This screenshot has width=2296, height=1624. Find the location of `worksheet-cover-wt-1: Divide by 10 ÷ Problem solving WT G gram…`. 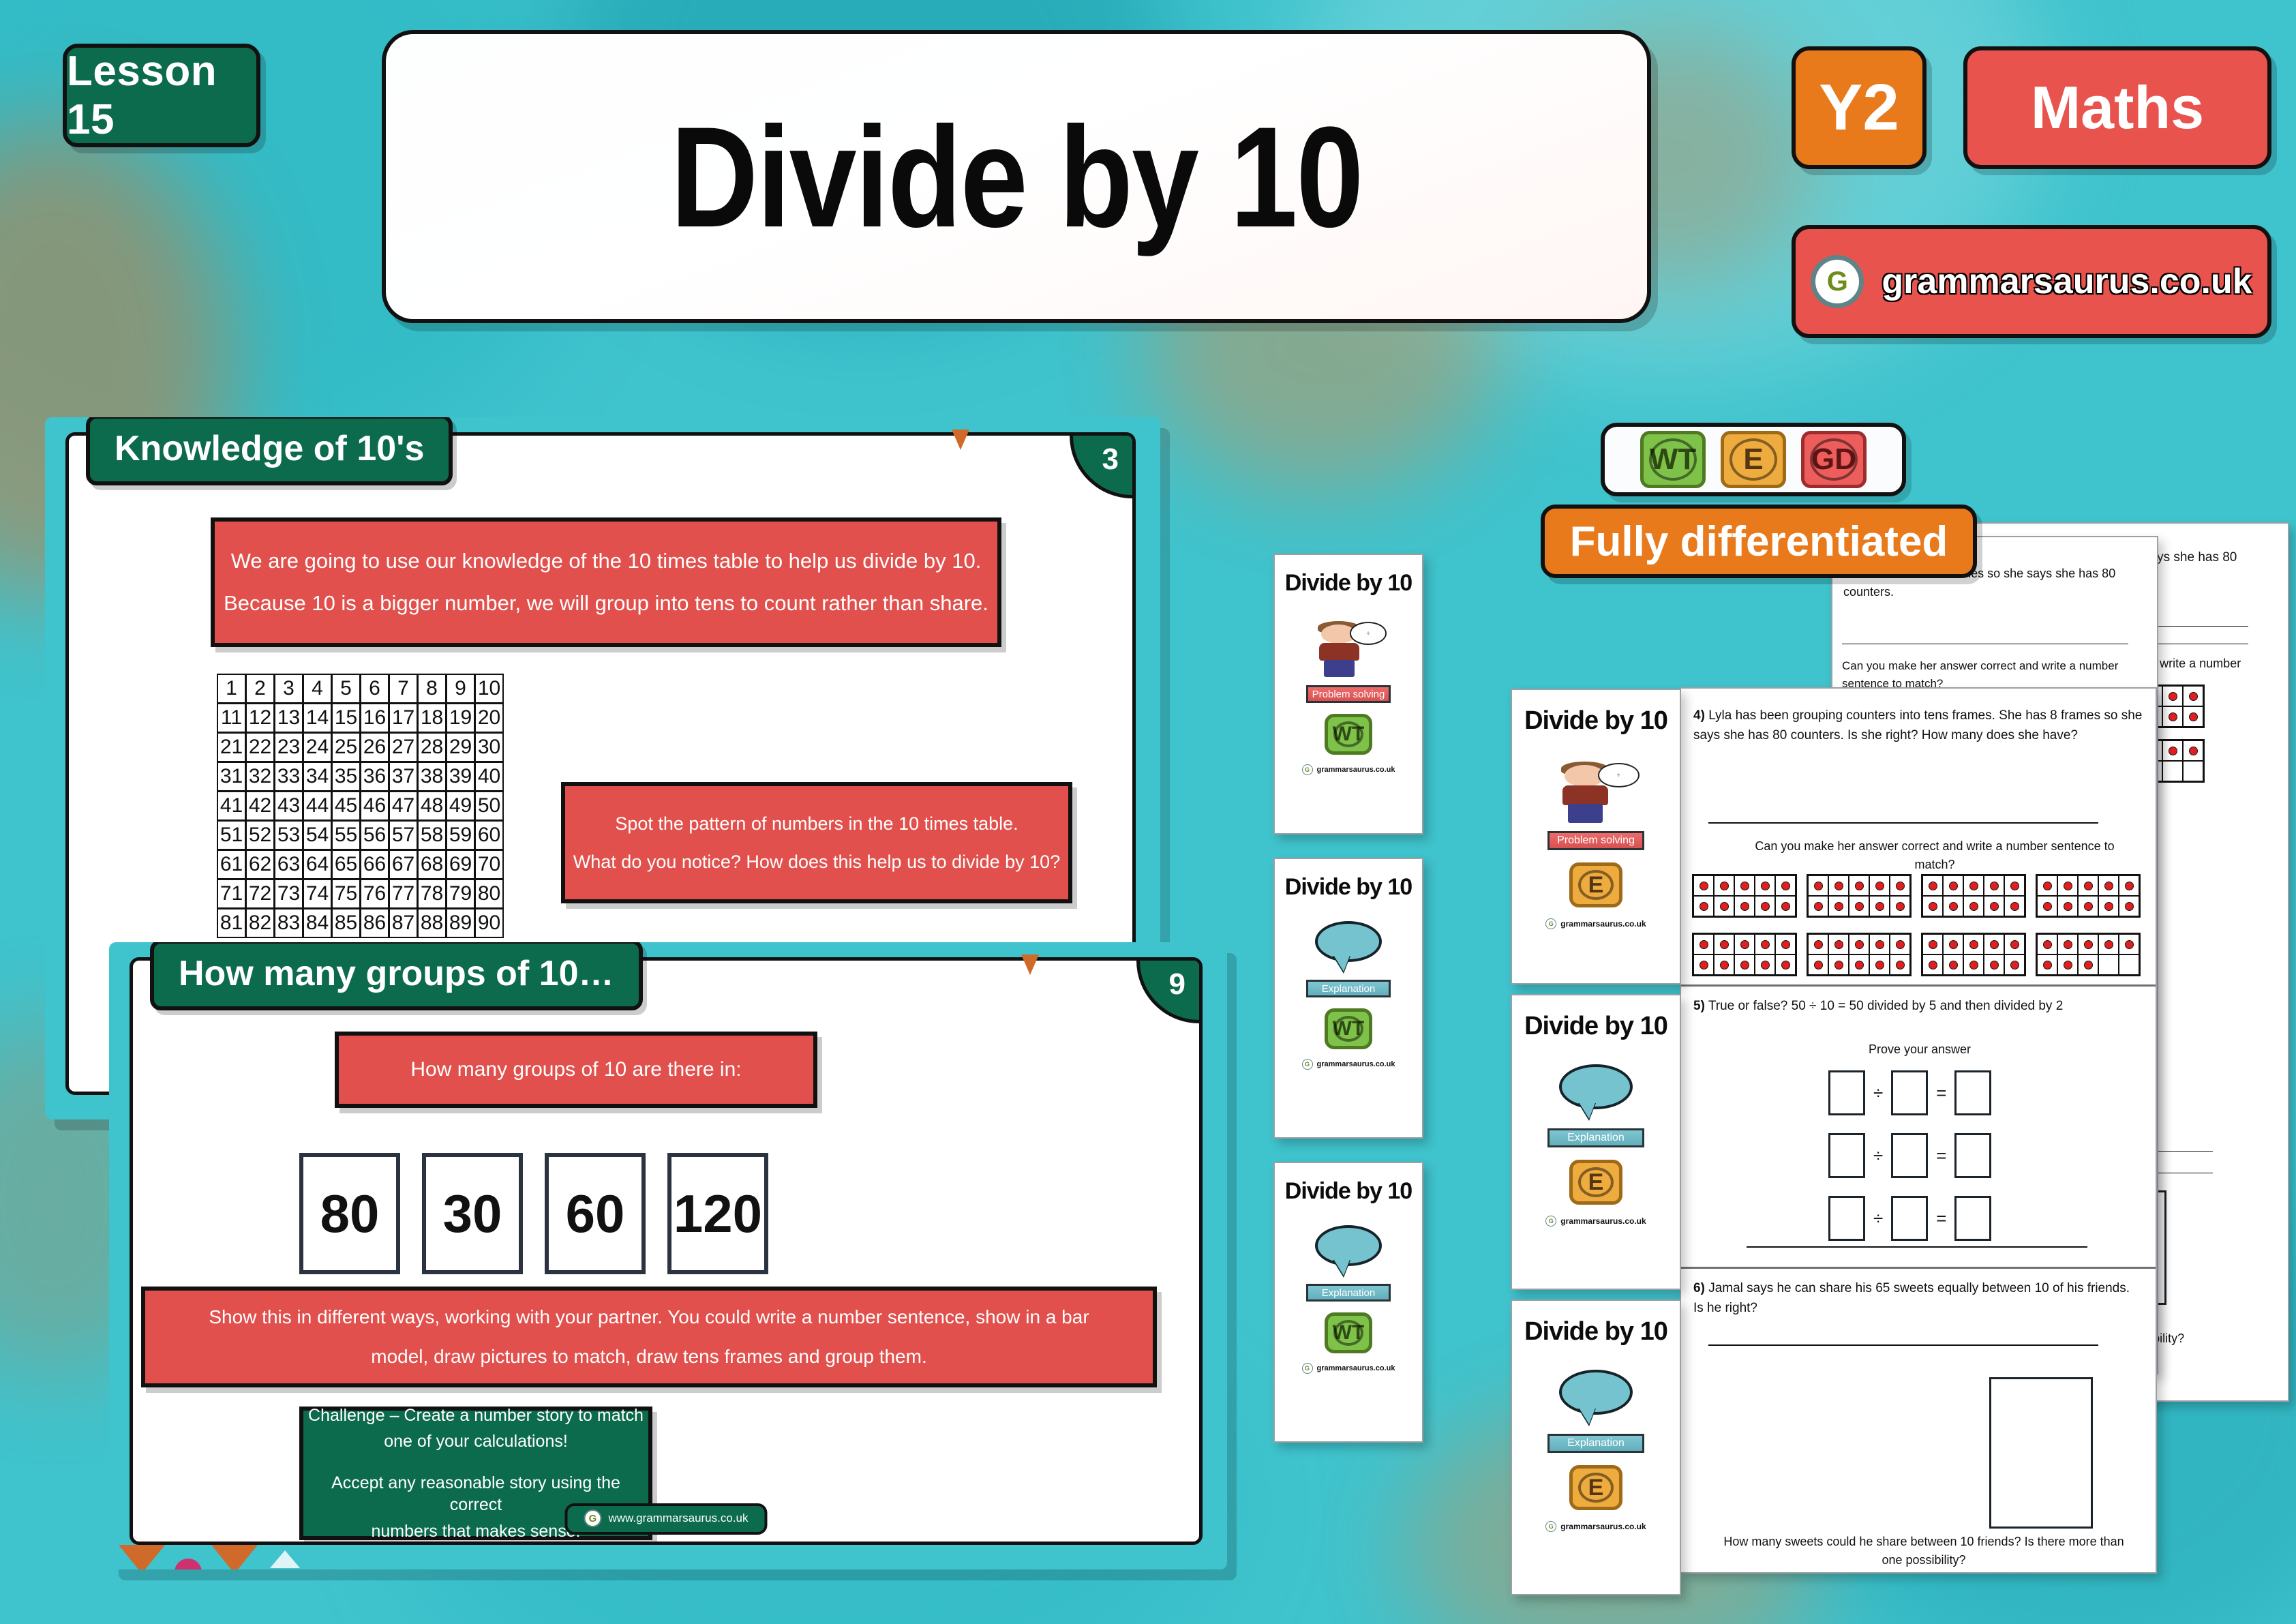

worksheet-cover-wt-1: Divide by 10 ÷ Problem solving WT G gram… is located at coordinates (1348, 694).